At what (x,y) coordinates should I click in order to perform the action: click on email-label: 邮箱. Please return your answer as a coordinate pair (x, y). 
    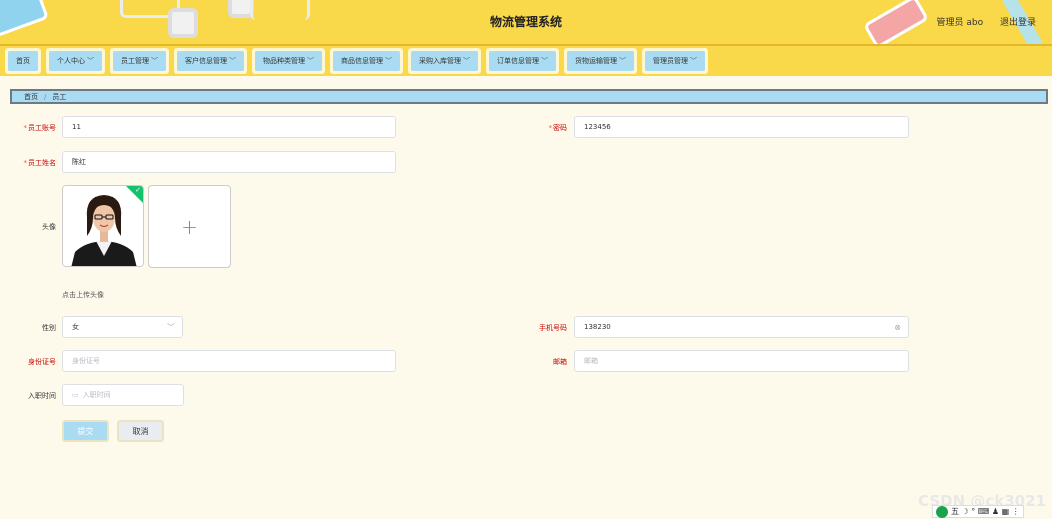
    Looking at the image, I should click on (560, 362).